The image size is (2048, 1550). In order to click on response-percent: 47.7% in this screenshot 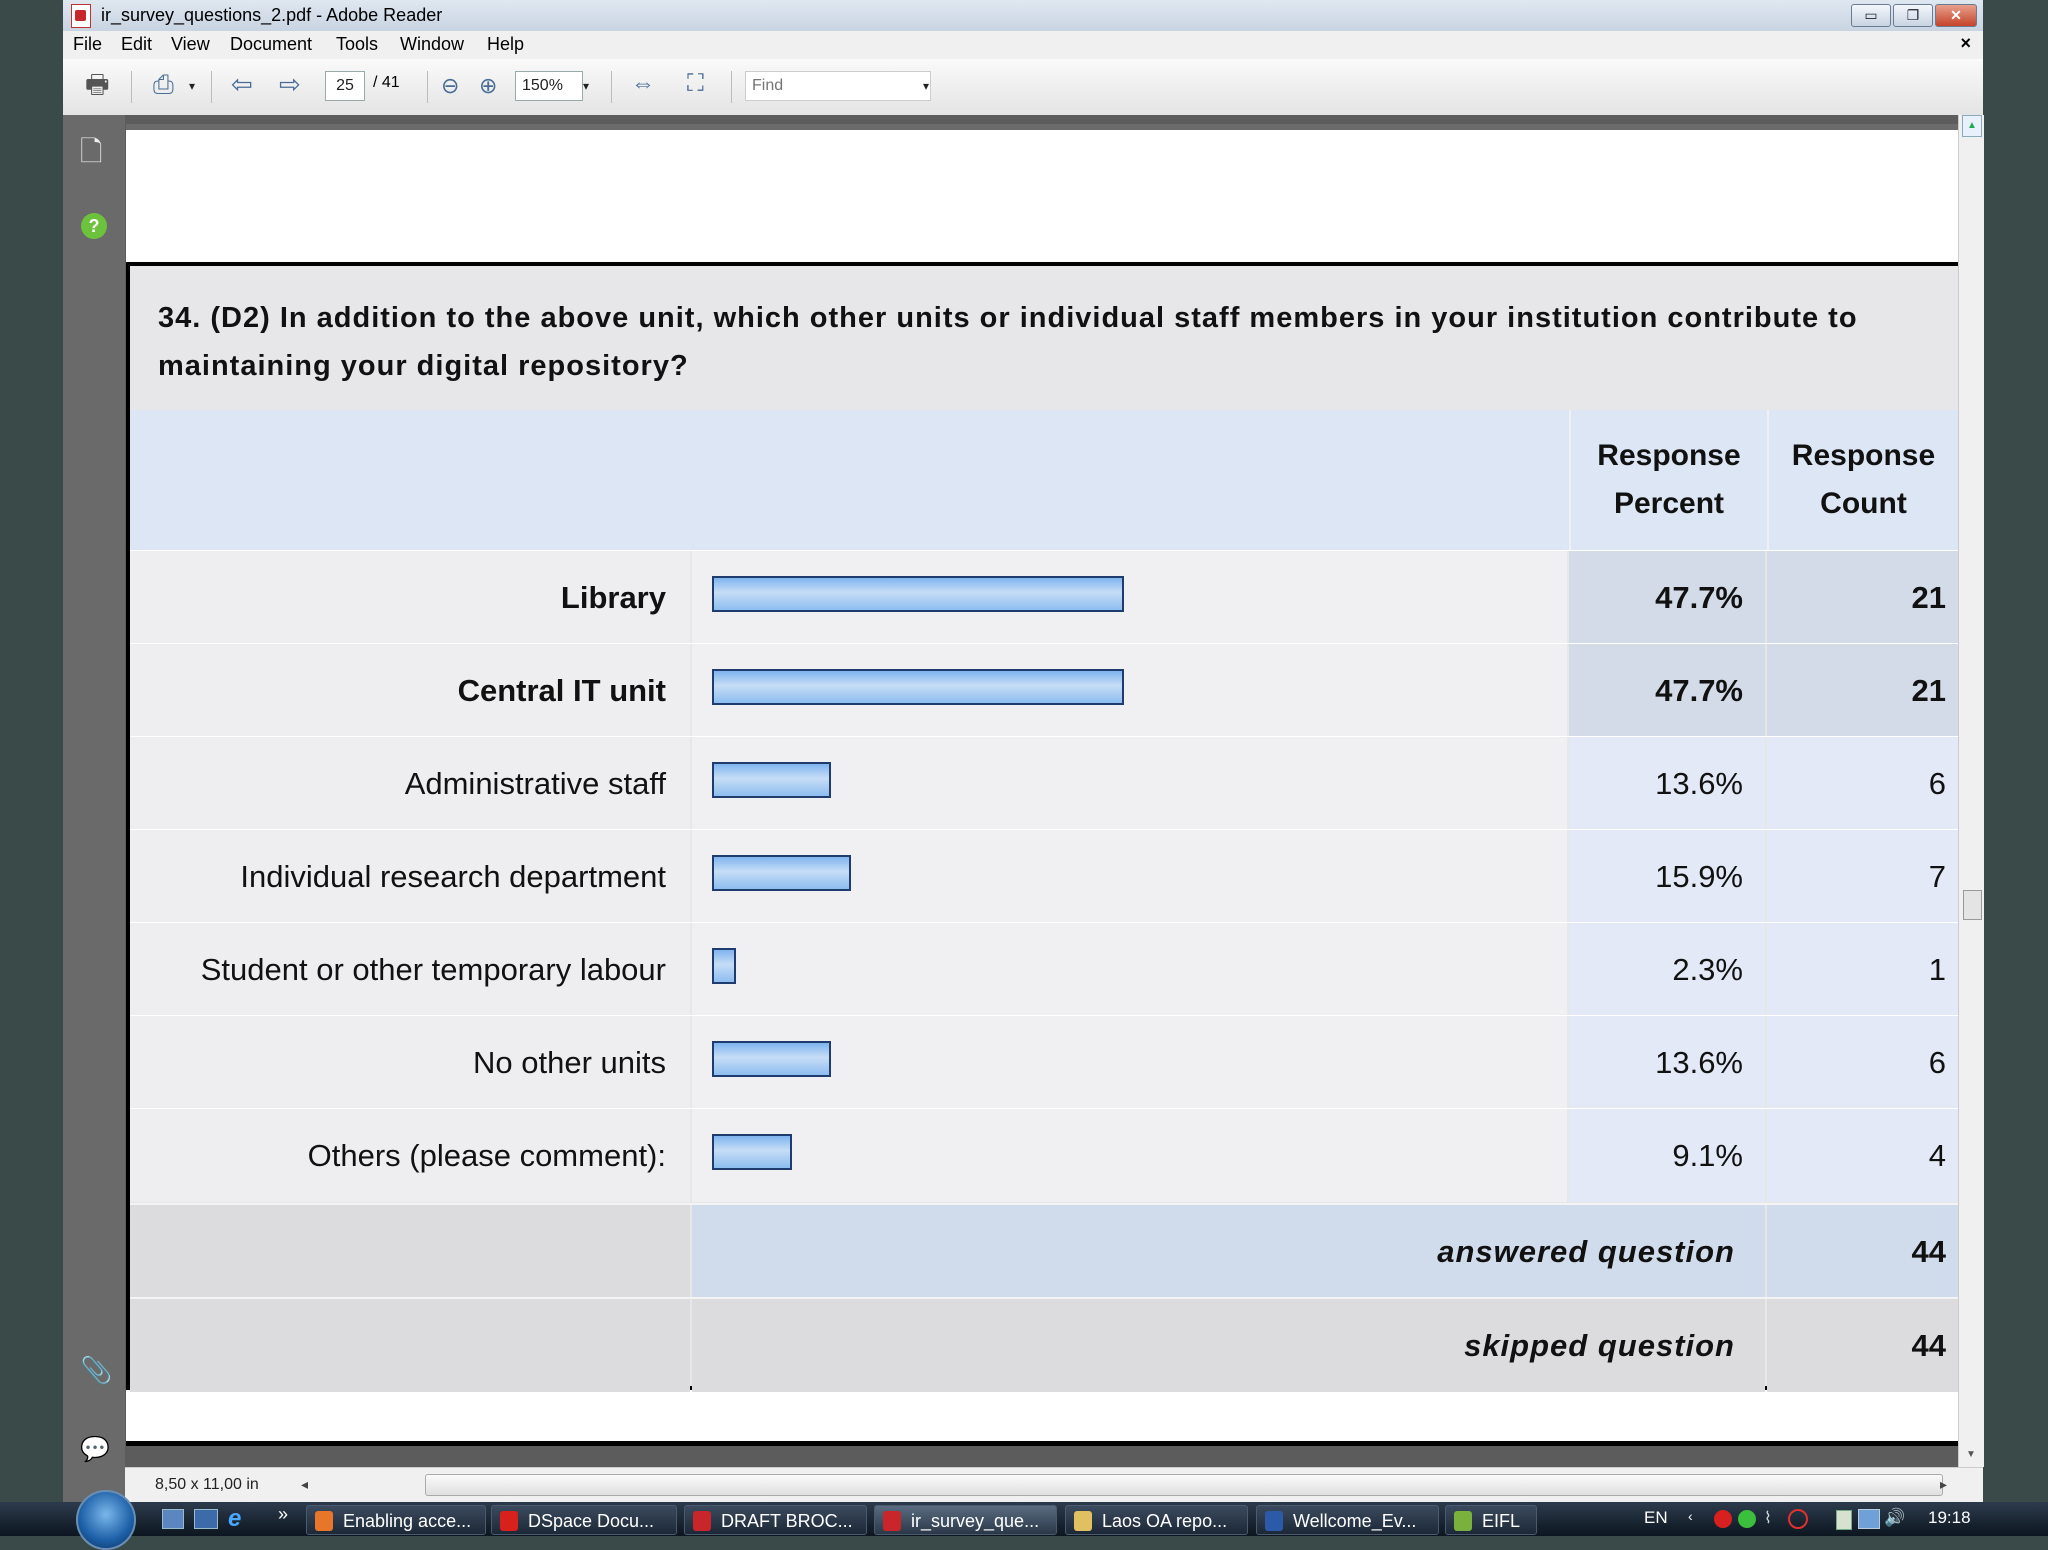, I will do `click(1667, 690)`.